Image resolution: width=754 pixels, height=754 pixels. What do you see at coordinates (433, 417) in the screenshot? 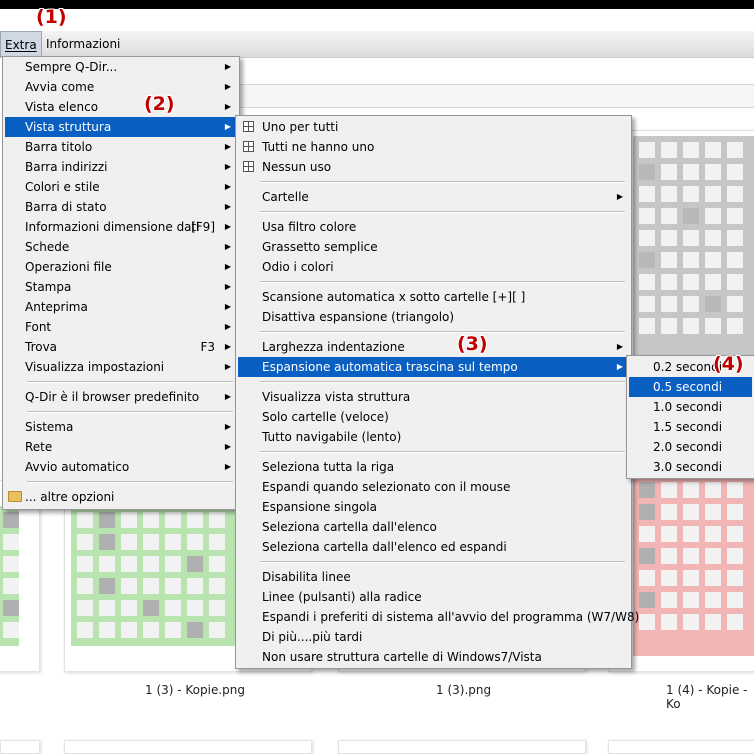
I see `menu-item-solo-cartelle-veloce: Solo cartelle (veloce)` at bounding box center [433, 417].